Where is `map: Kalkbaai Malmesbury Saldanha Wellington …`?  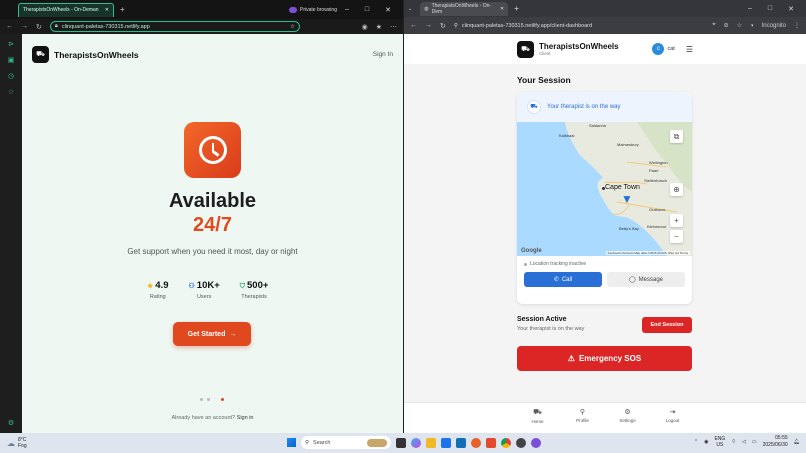
map: Kalkbaai Malmesbury Saldanha Wellington … is located at coordinates (604, 189).